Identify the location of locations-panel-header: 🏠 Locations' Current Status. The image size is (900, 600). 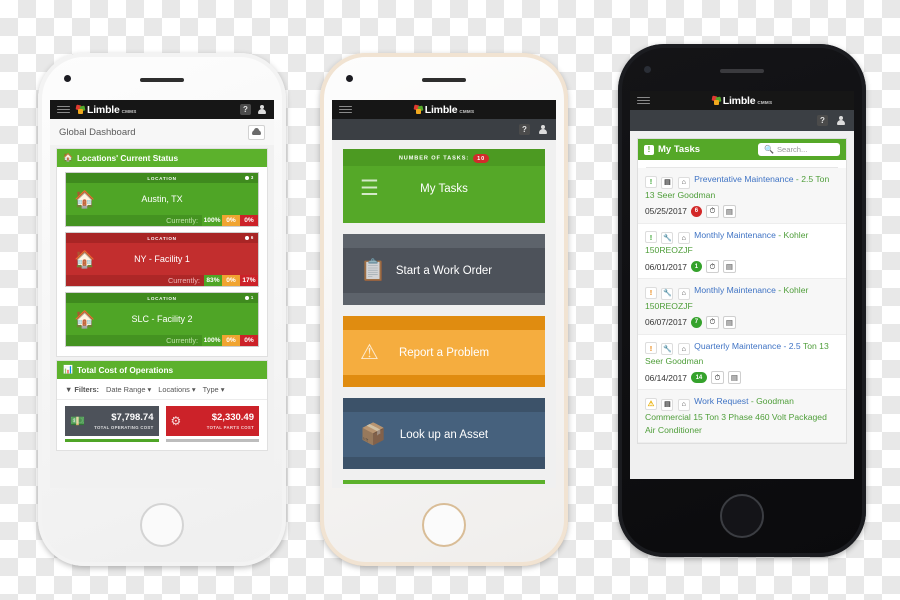
(162, 158).